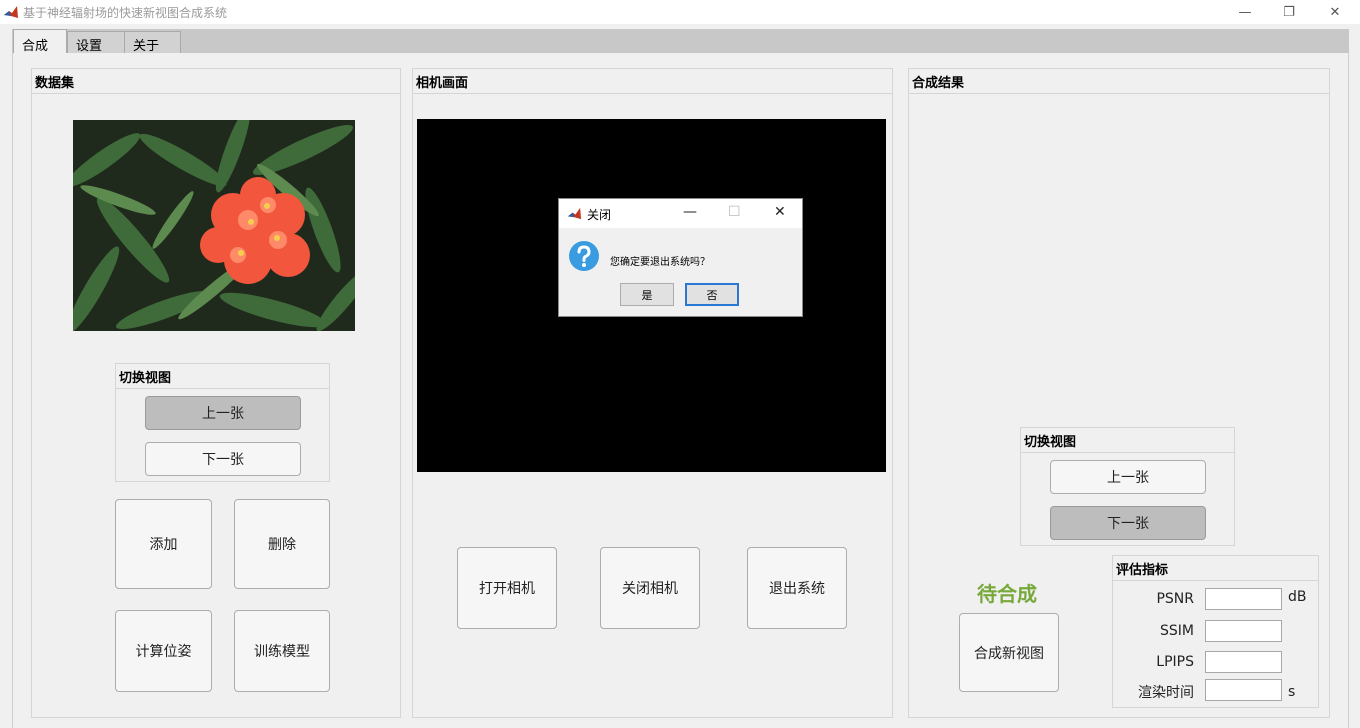 The image size is (1360, 728). I want to click on result-next-button: 下一张, so click(1128, 523).